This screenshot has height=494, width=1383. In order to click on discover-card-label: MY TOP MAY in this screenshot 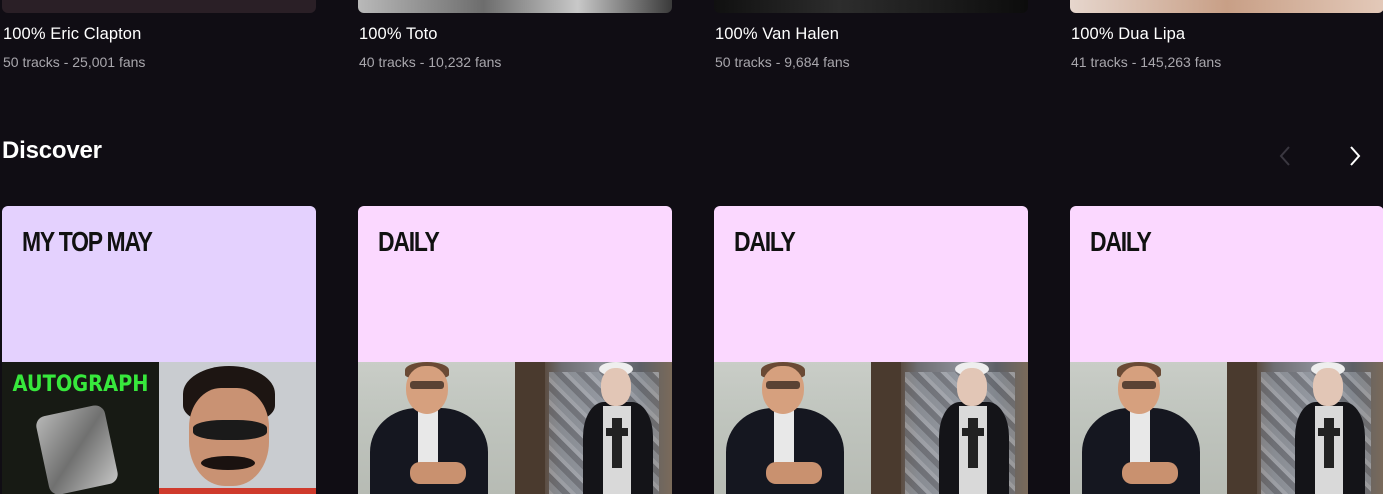, I will do `click(87, 241)`.